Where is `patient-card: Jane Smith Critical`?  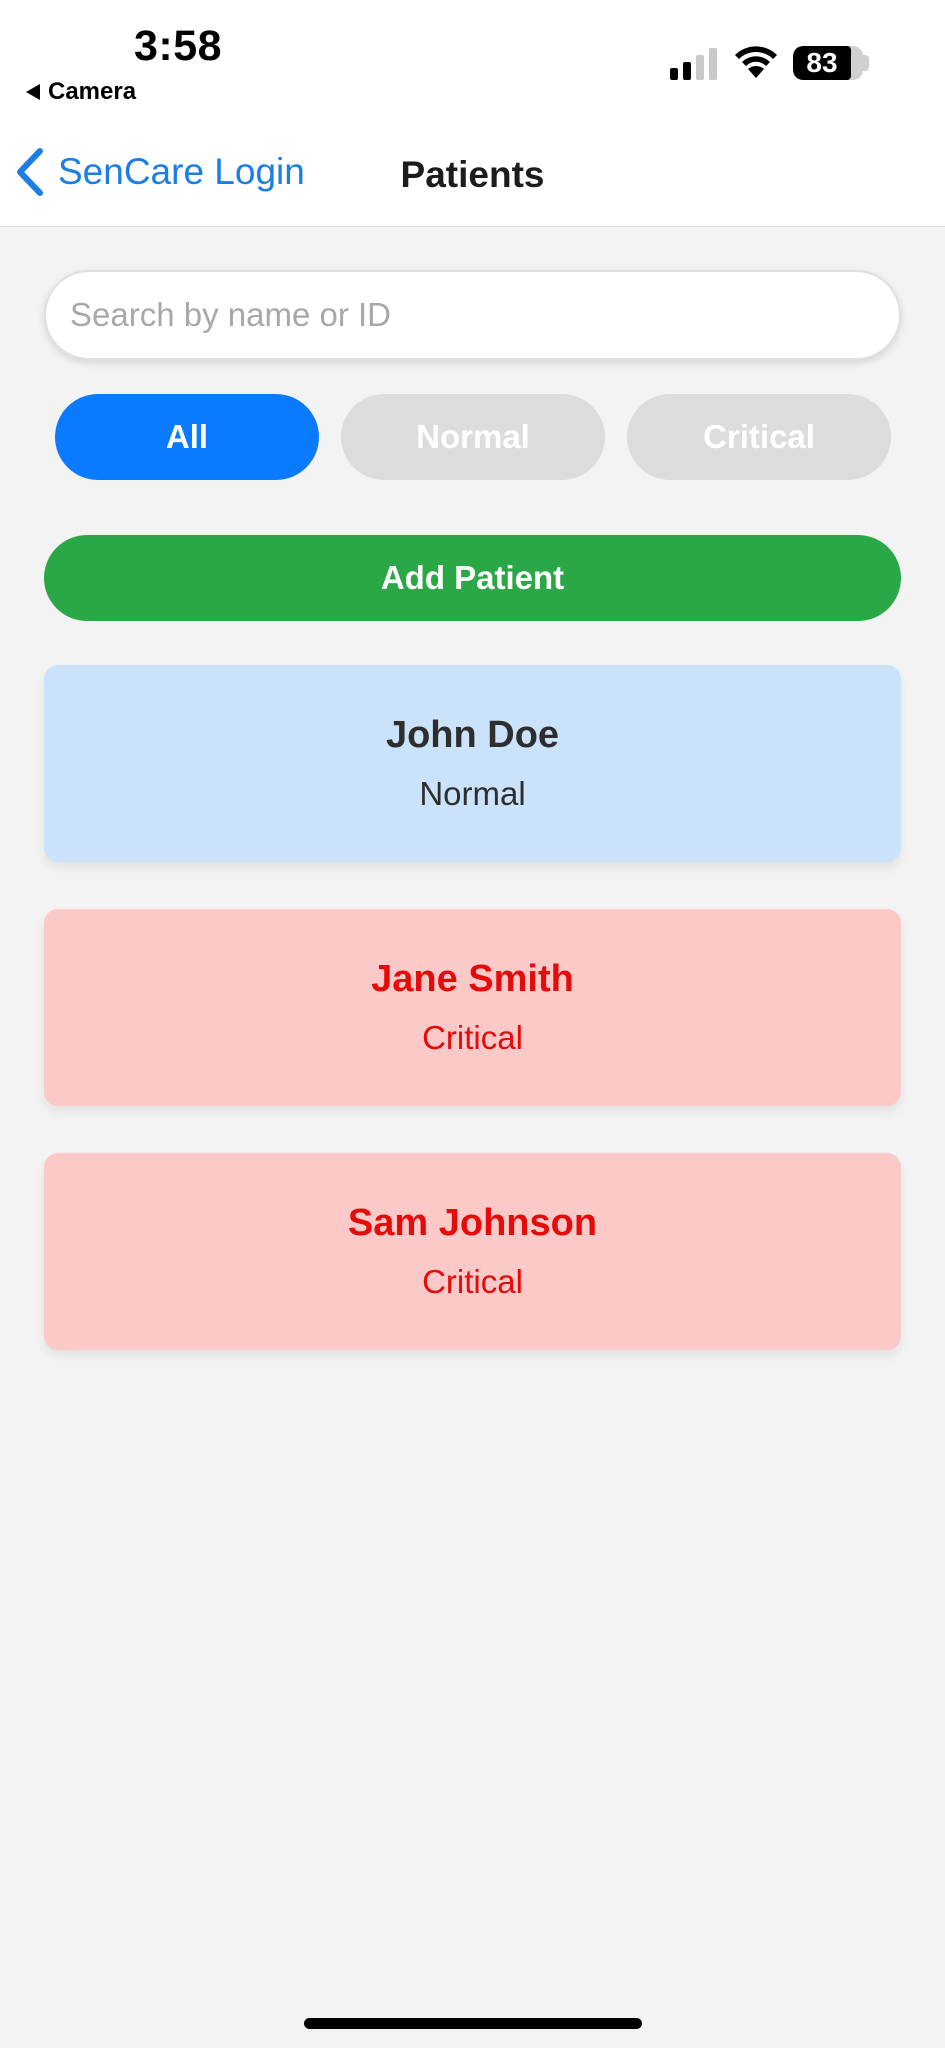
patient-card: Jane Smith Critical is located at coordinates (472, 1007).